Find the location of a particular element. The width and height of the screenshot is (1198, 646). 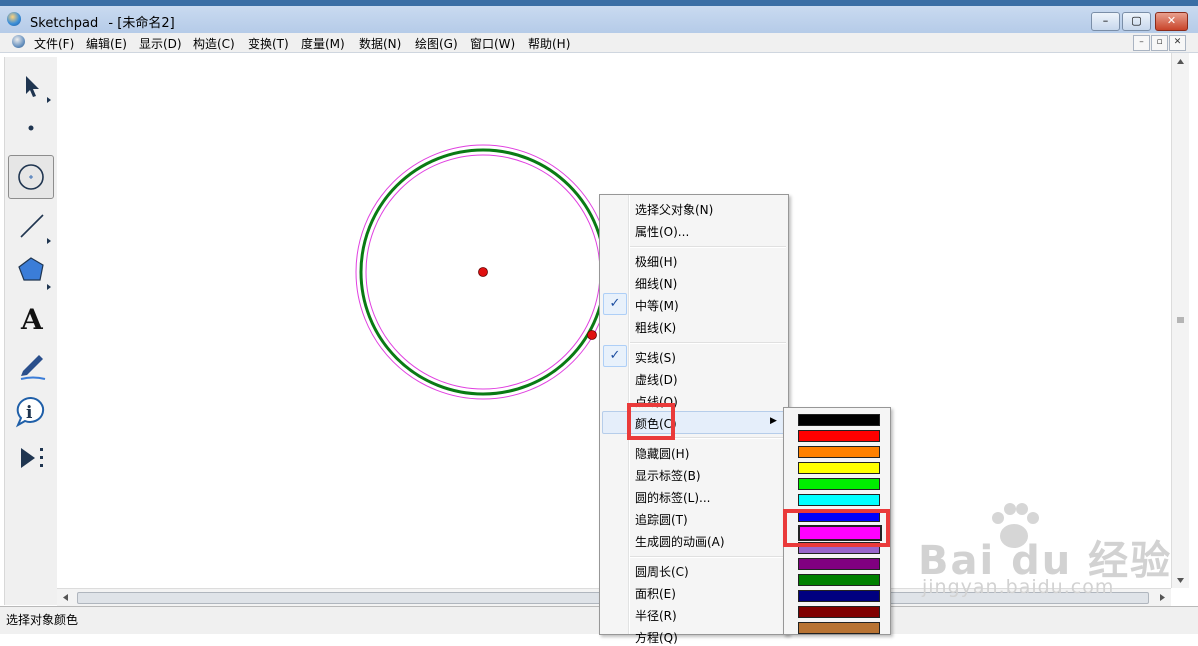

center-point is located at coordinates (483, 272).